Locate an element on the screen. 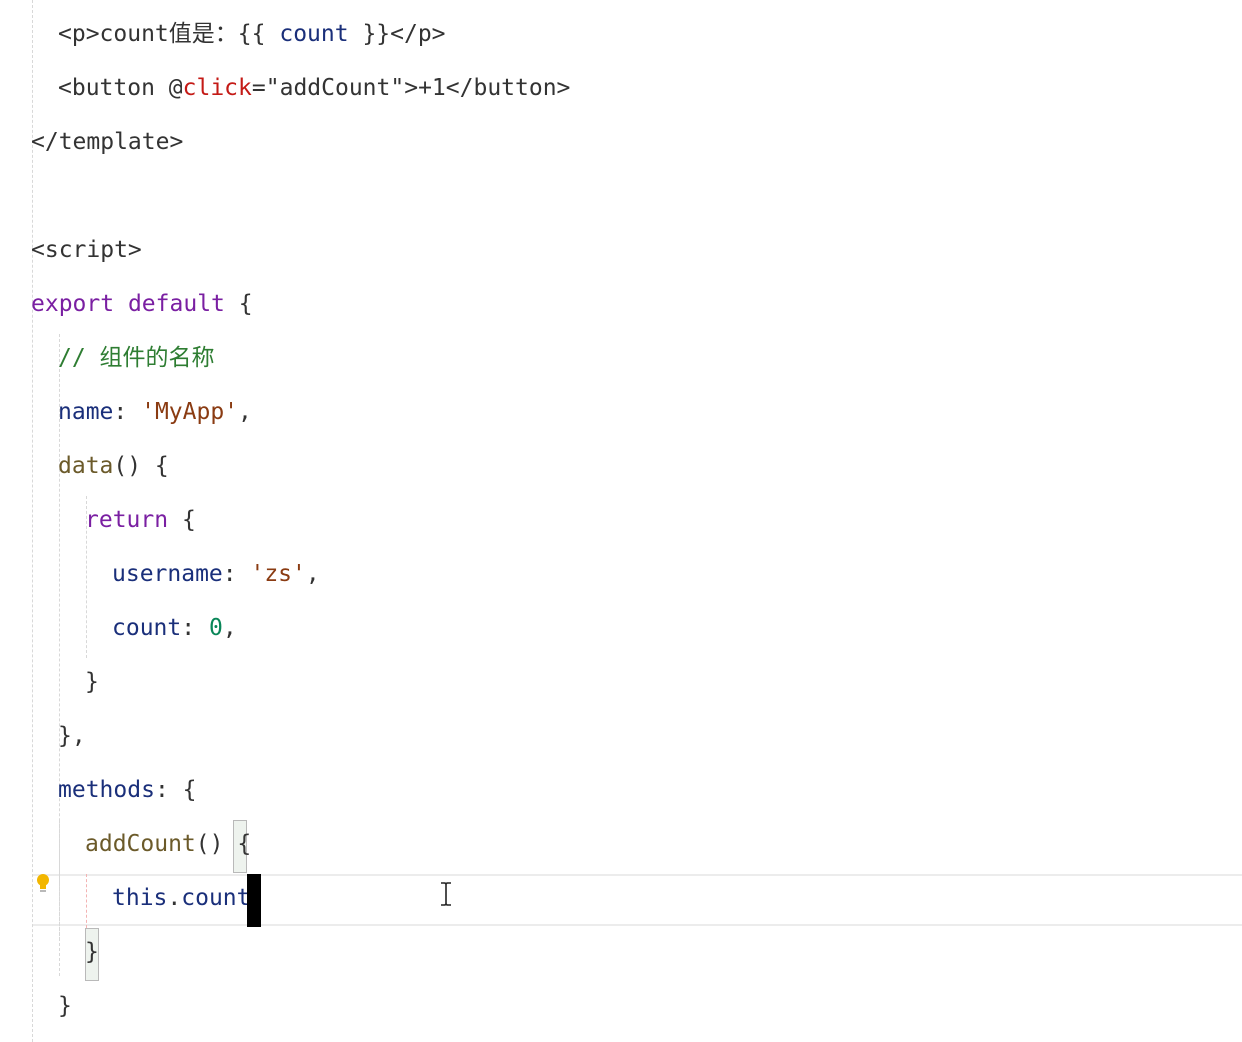 This screenshot has height=1042, width=1242. code-token: @ is located at coordinates (175, 88).